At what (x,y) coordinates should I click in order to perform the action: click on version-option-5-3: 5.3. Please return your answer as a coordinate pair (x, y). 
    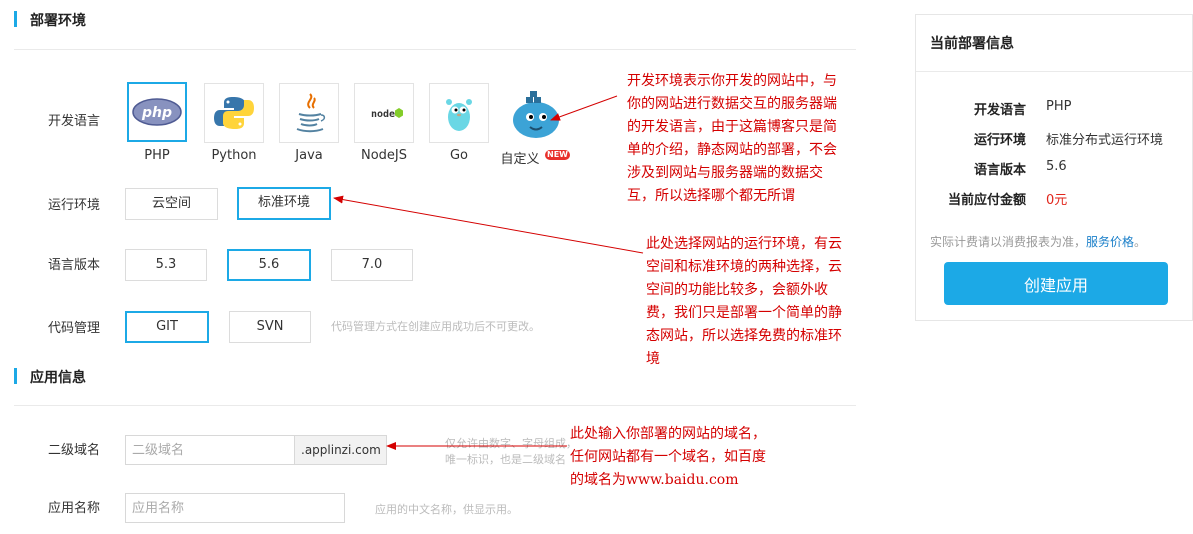
    Looking at the image, I should click on (166, 265).